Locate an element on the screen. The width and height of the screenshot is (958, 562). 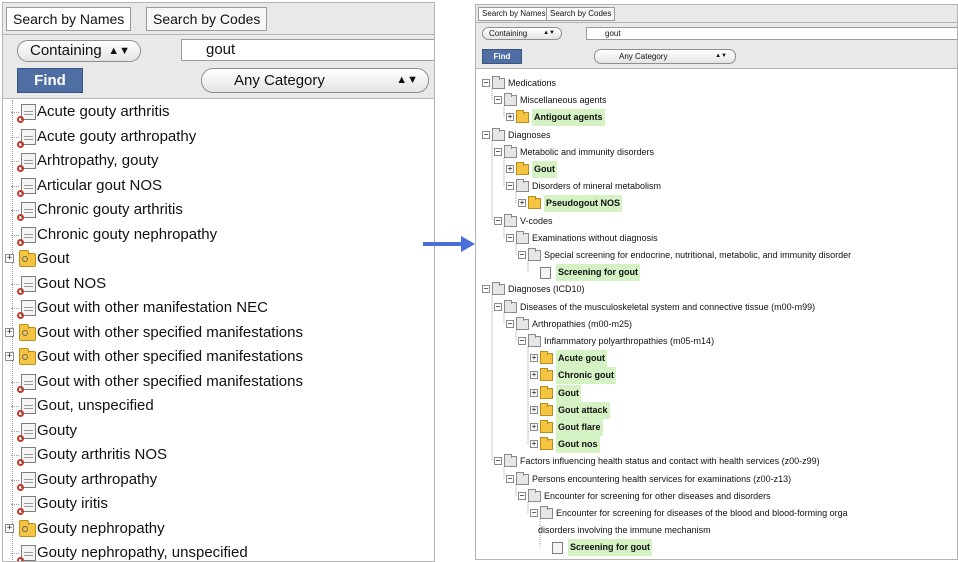
search-controls: Containing ▲▼ gout Find Any Category ▲▼ is located at coordinates (716, 46).